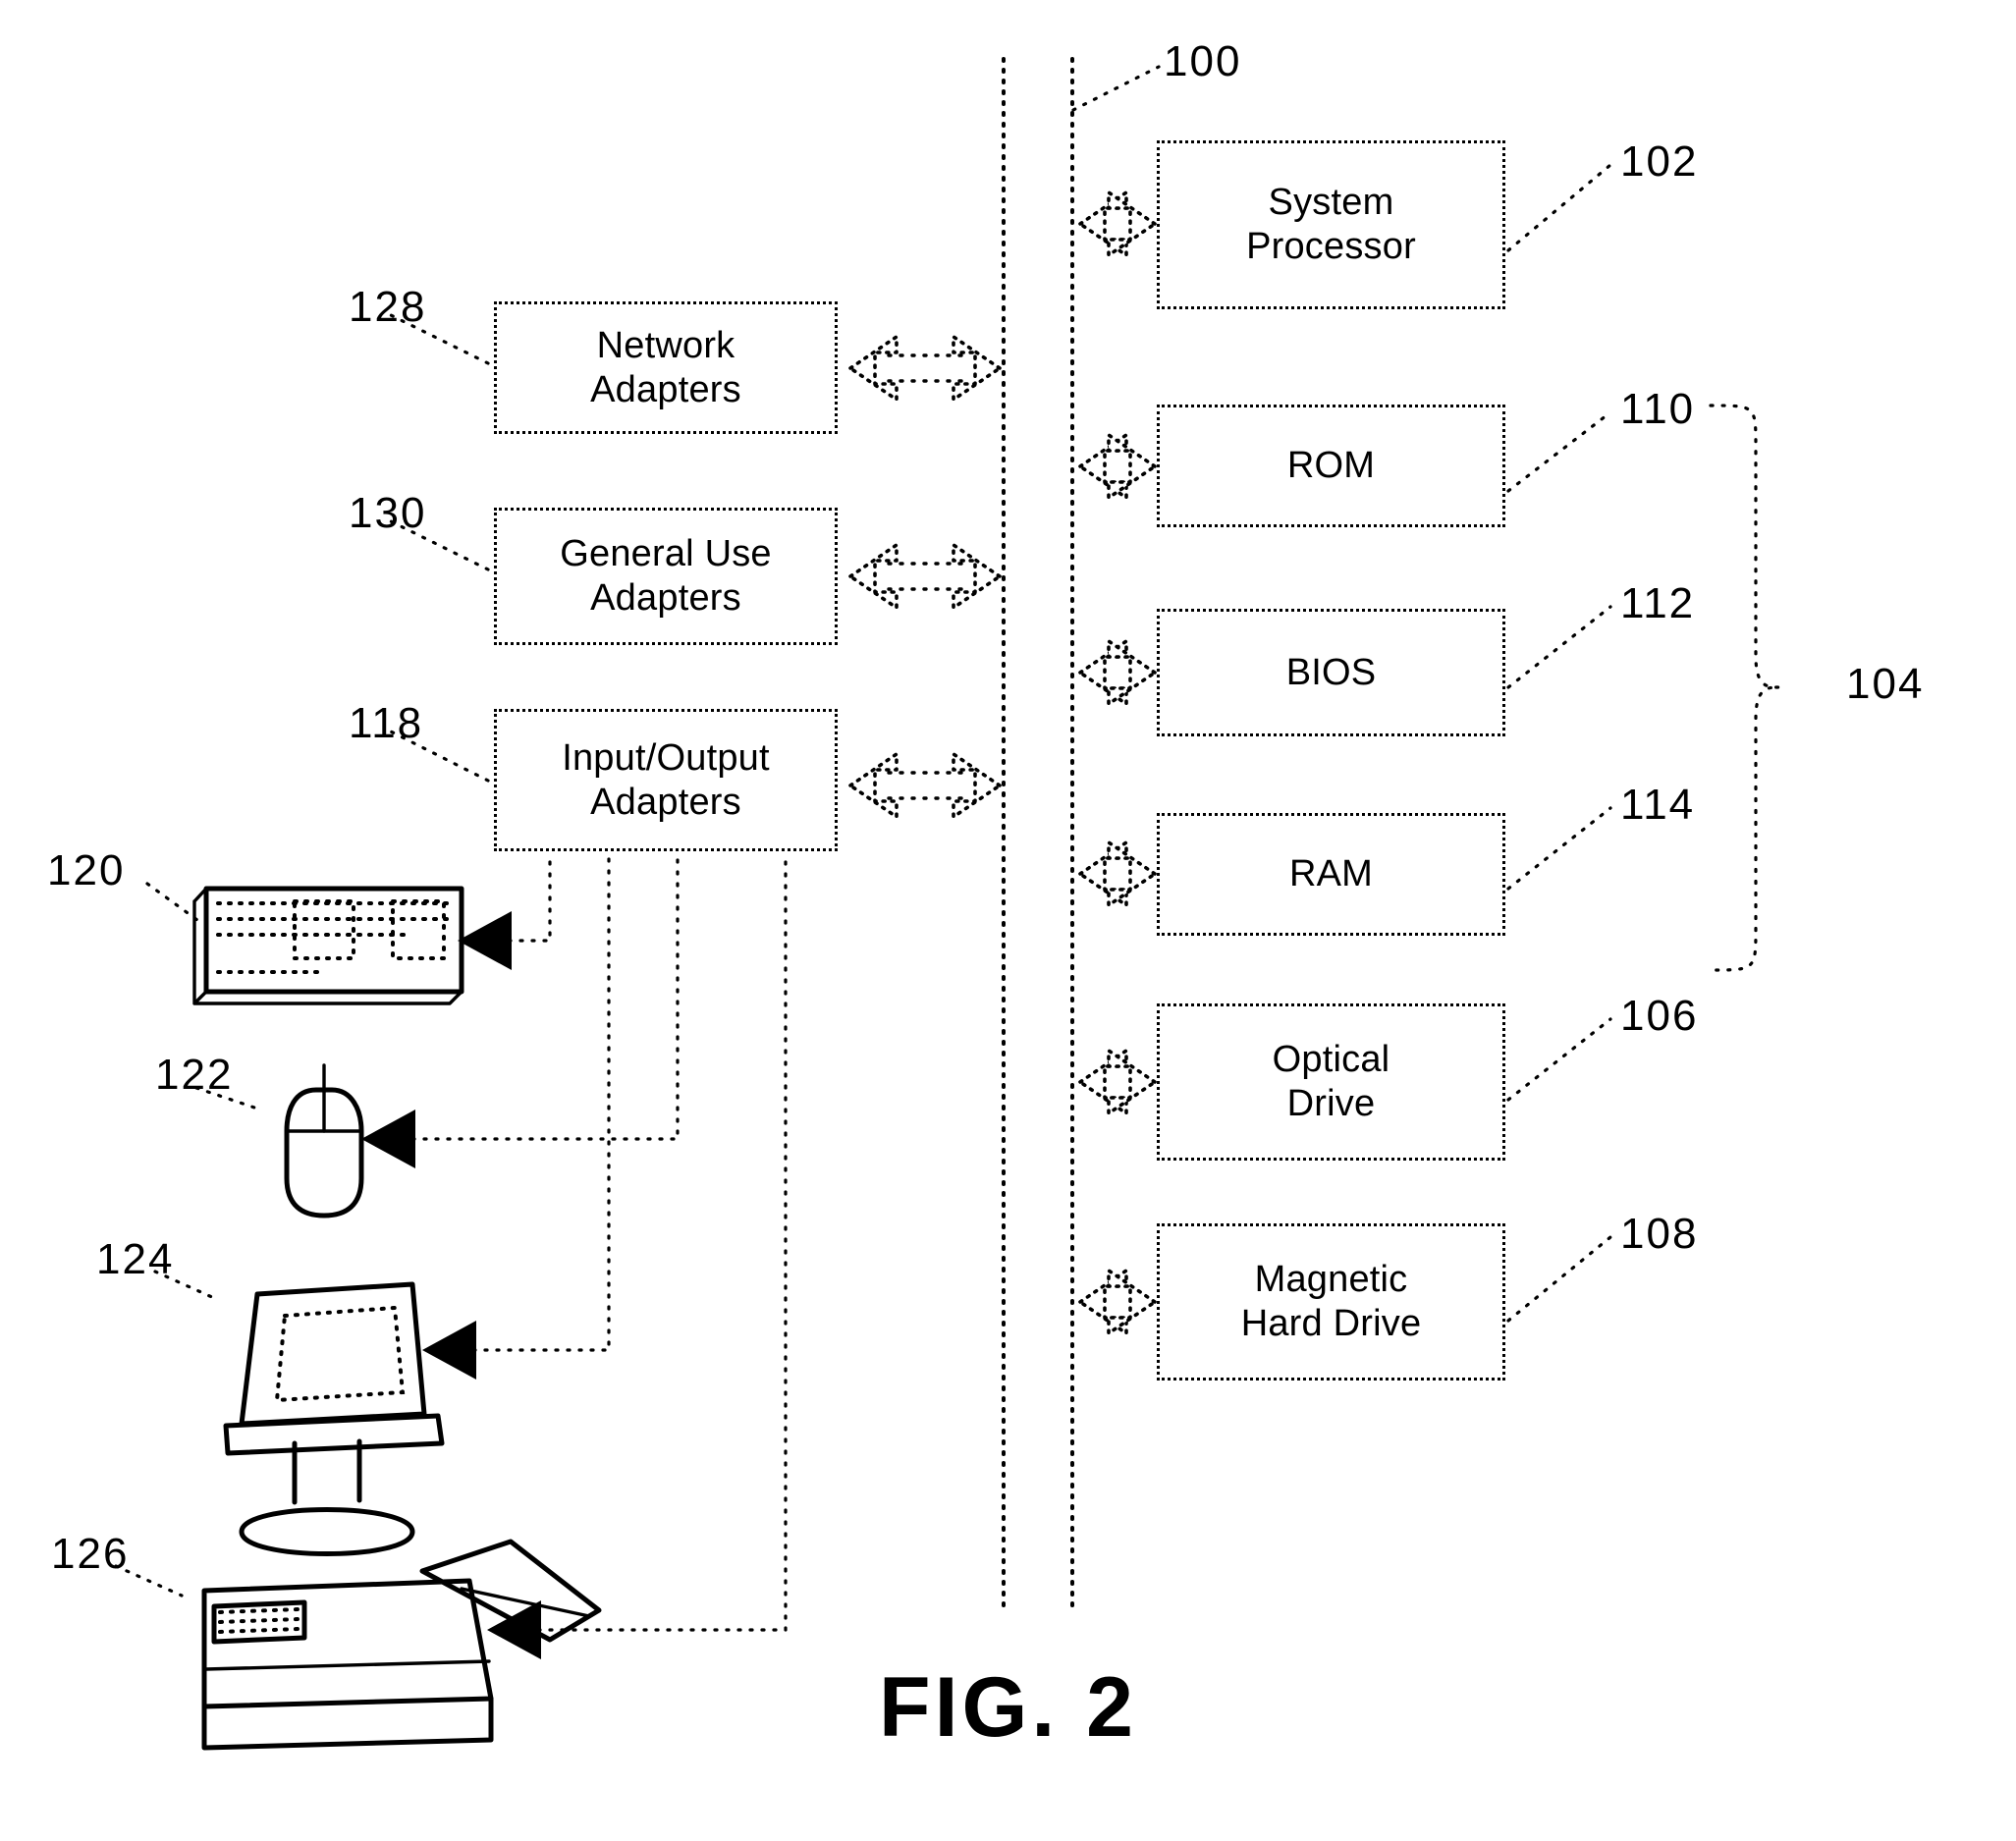 This screenshot has height=1841, width=2016. What do you see at coordinates (328, 945) in the screenshot?
I see `keyboard-icon` at bounding box center [328, 945].